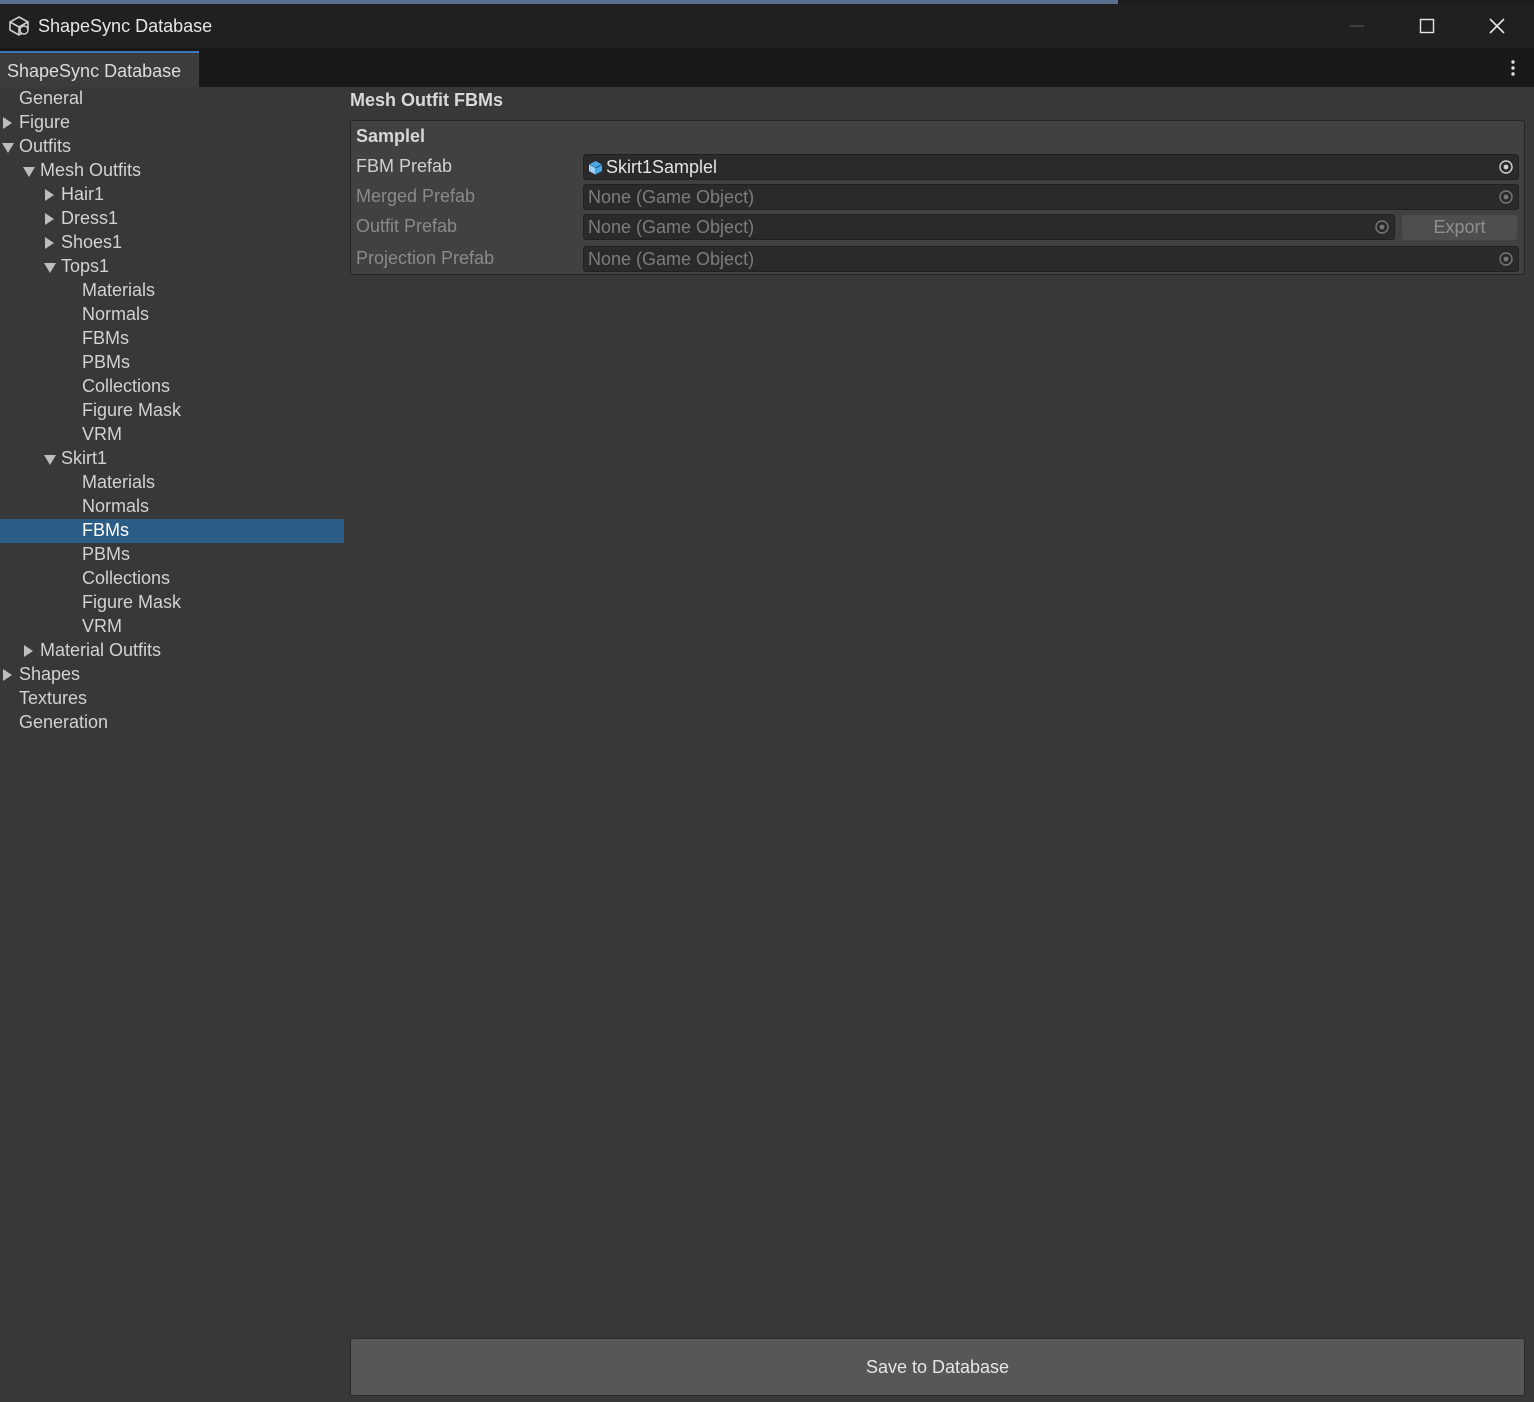 This screenshot has height=1402, width=1534. What do you see at coordinates (172, 339) in the screenshot?
I see `sidebar-item-tops1-fbms: FBMs` at bounding box center [172, 339].